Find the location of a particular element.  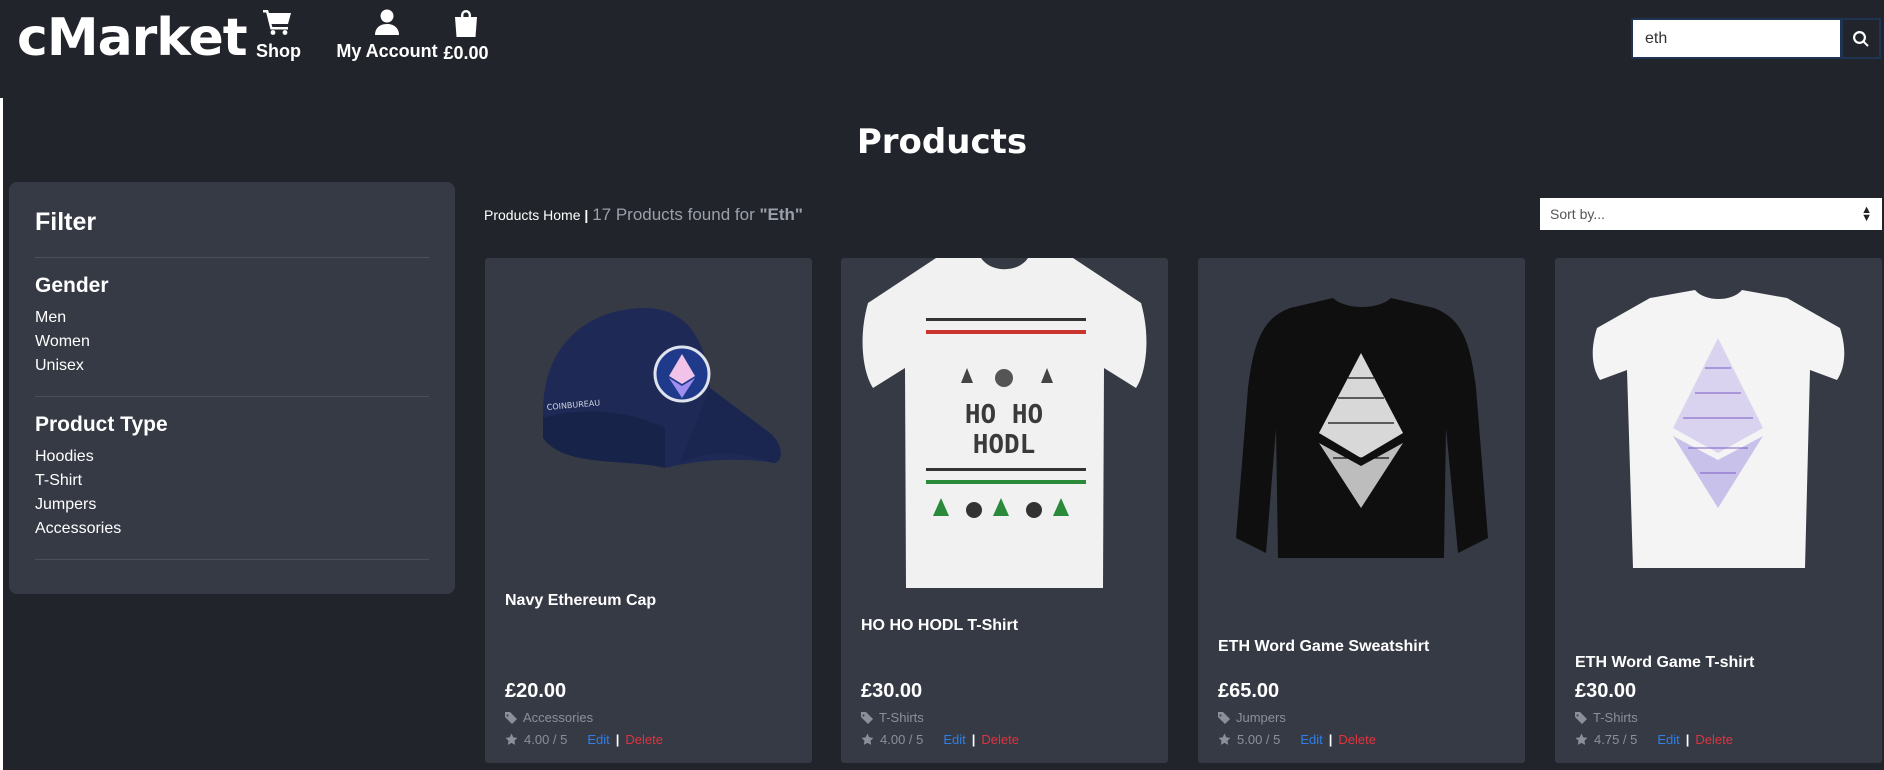

sort-arrows-icon: ▲ ▼ is located at coordinates (1866, 214).